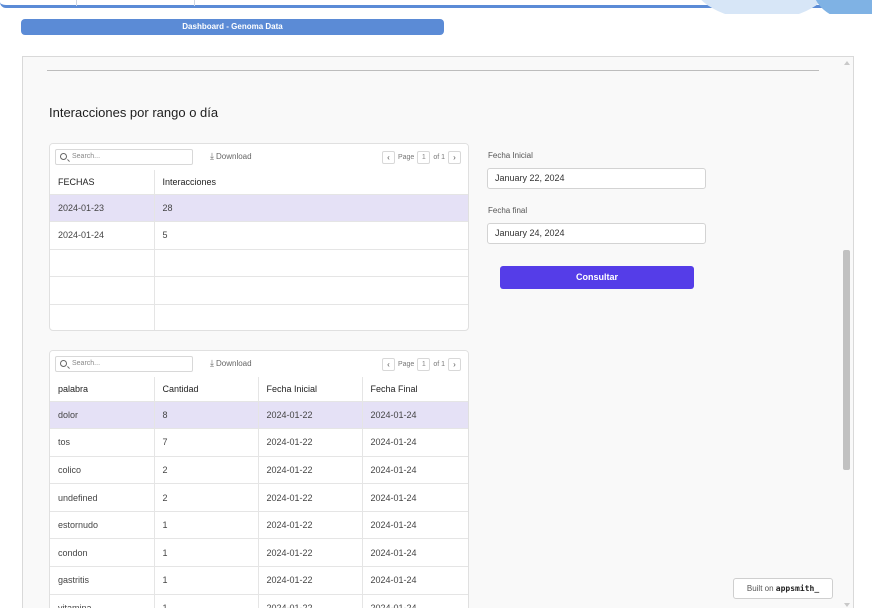  Describe the element at coordinates (415, 389) in the screenshot. I see `column-header: Fecha Final` at that location.